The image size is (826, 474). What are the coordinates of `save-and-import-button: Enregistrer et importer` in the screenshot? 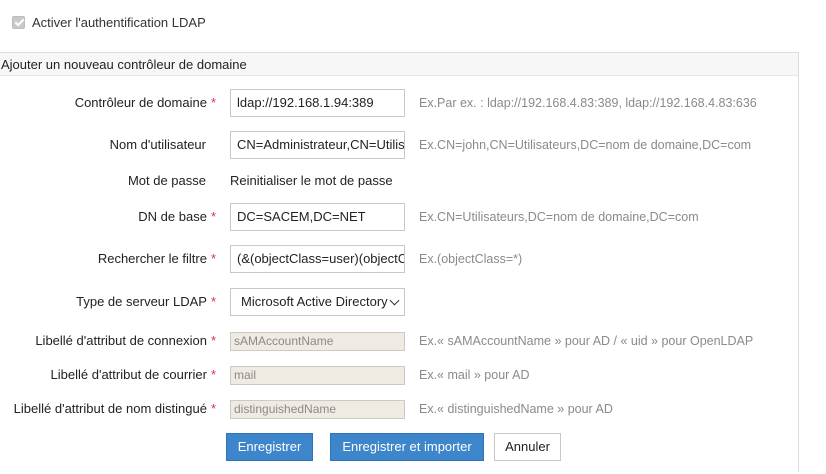 It's located at (407, 447).